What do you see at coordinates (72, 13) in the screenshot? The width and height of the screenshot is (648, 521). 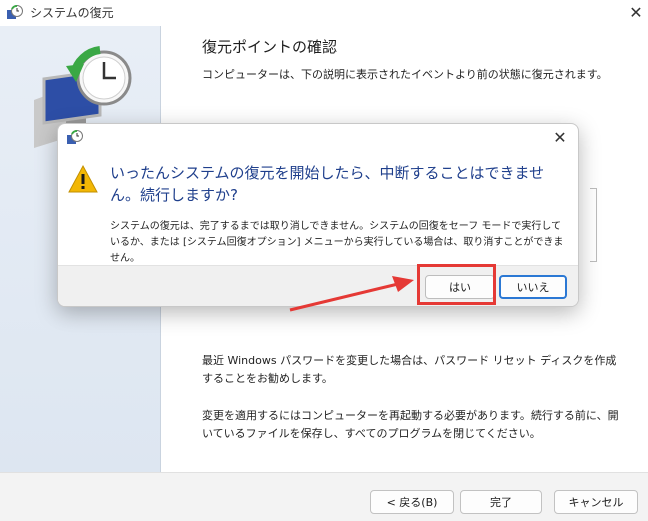 I see `window-title: システムの復元` at bounding box center [72, 13].